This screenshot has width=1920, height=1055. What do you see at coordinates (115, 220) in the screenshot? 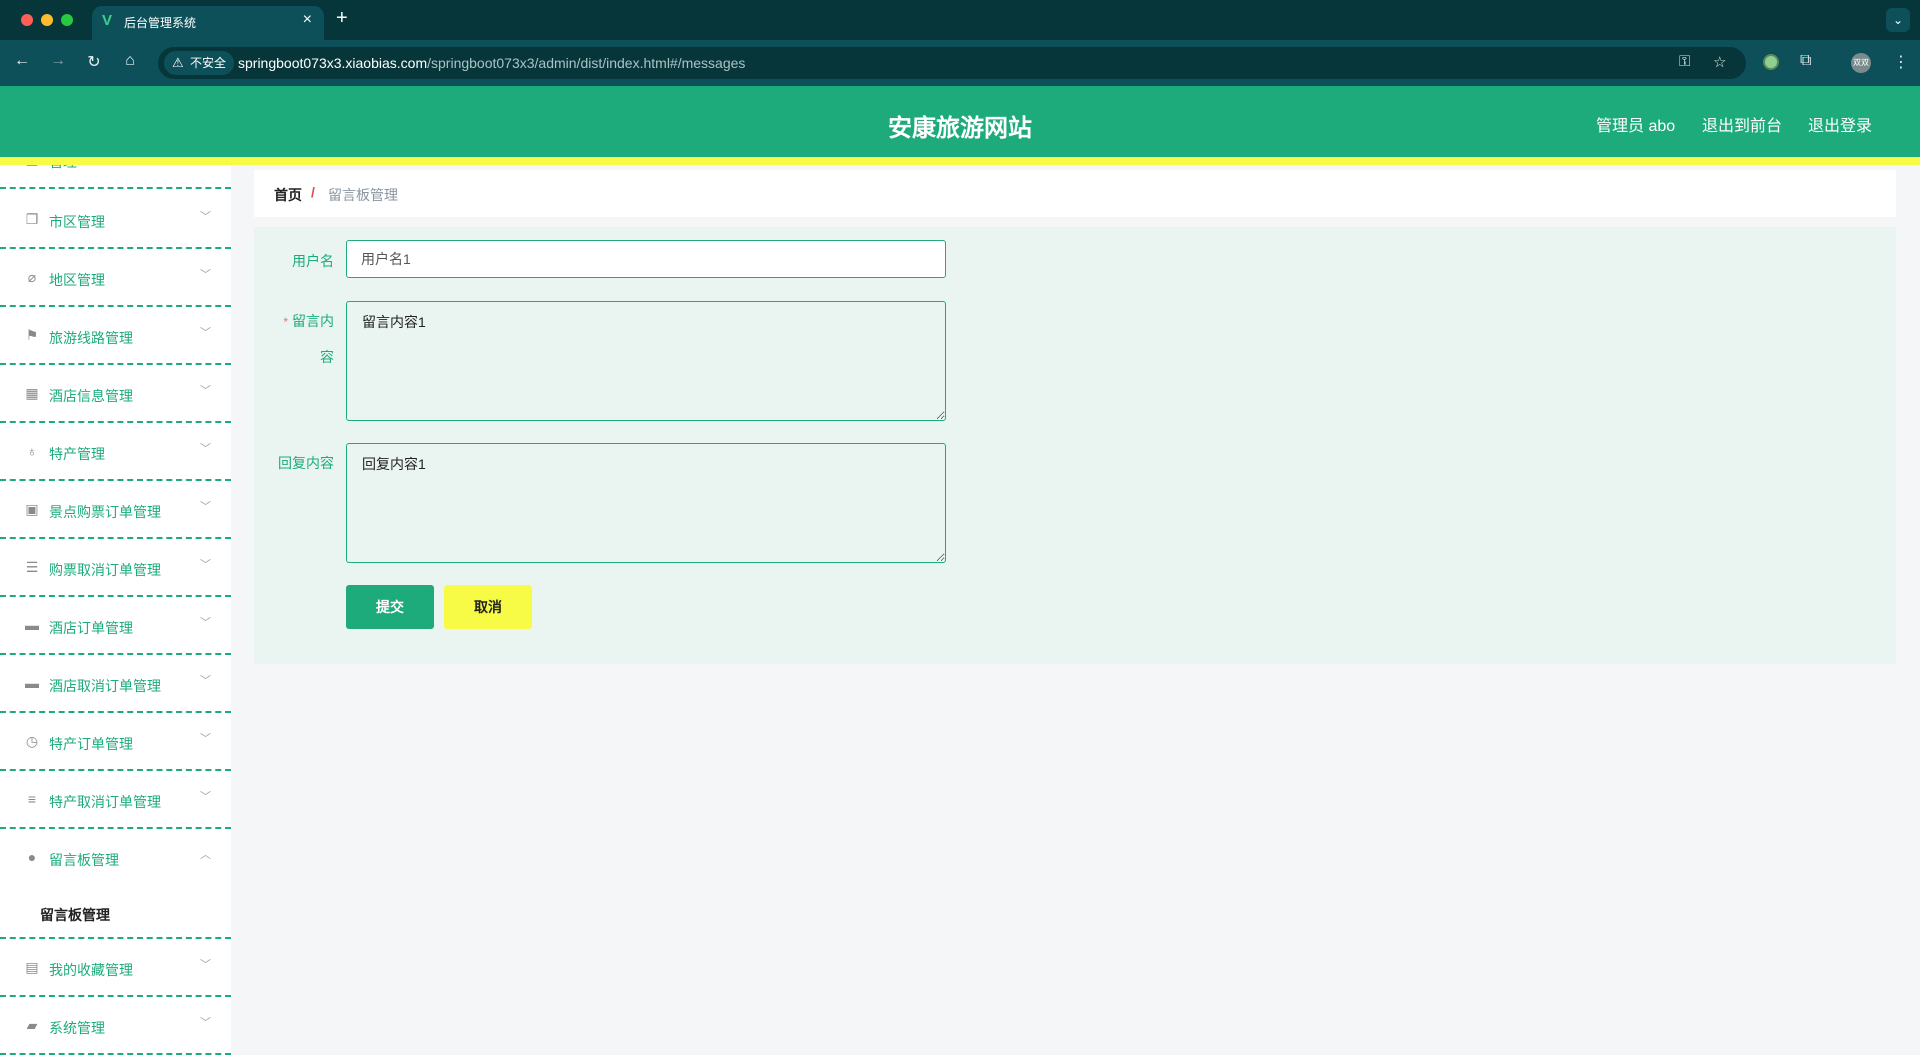
I see `sidebar-item-city: ❐ 市区管理 ﹀` at bounding box center [115, 220].